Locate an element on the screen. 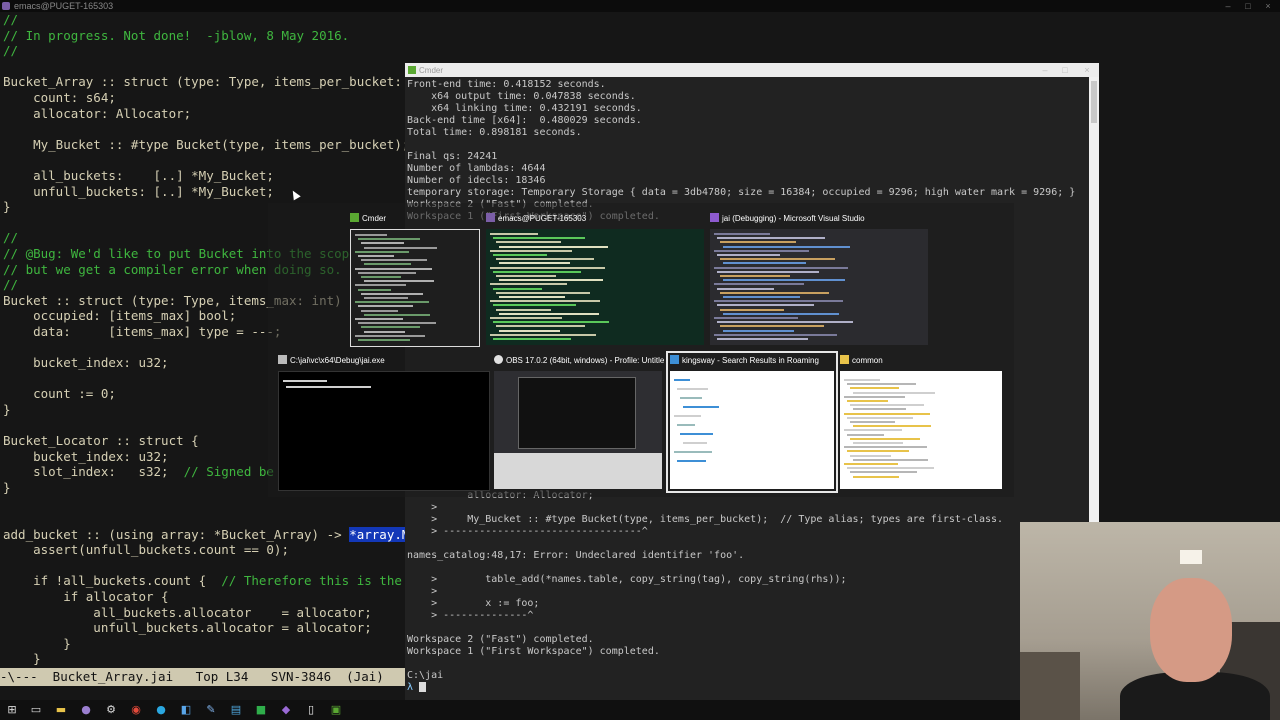 This screenshot has width=1280, height=720. text-cursor is located at coordinates (423, 687).